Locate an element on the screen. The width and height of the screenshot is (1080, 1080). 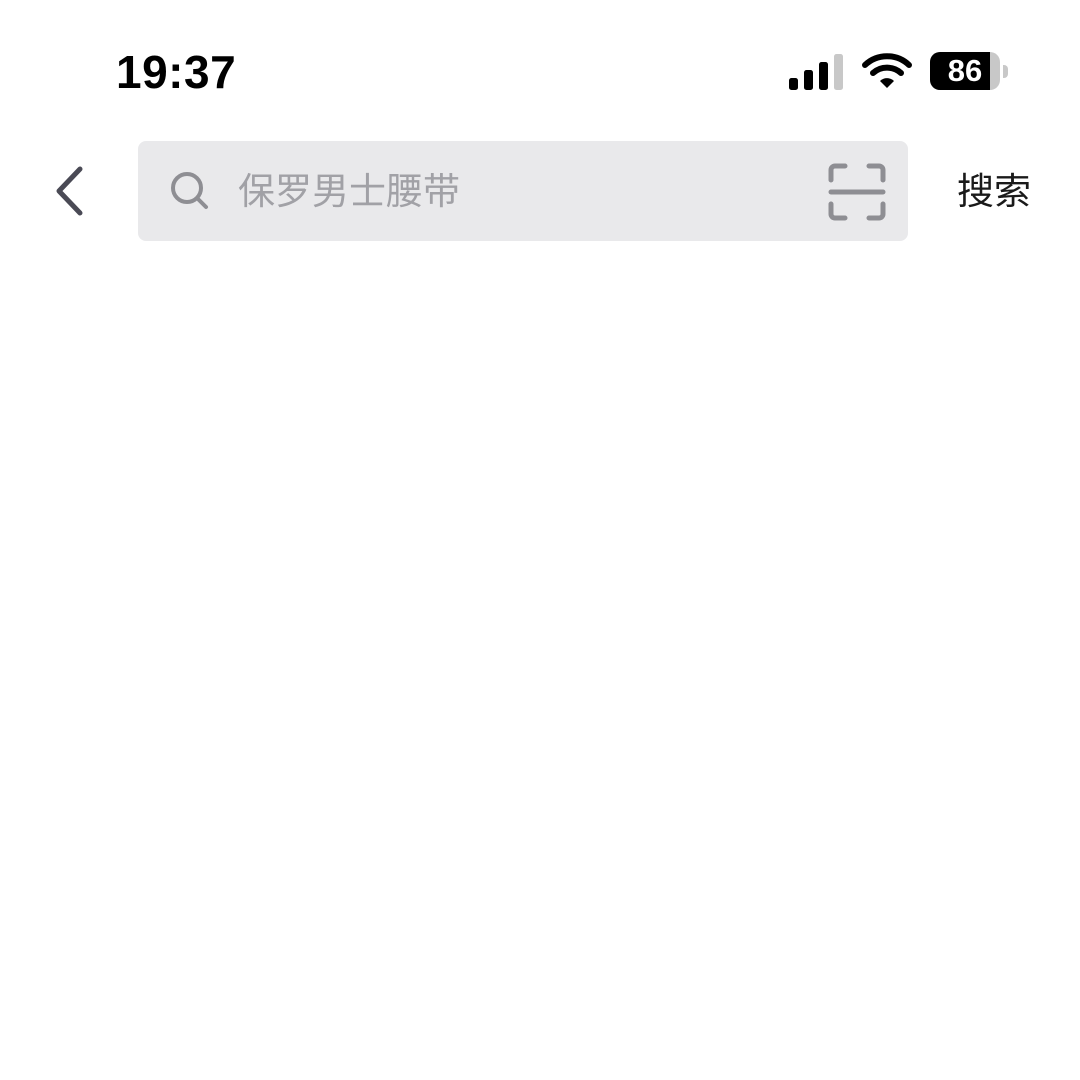
battery-body: 86 is located at coordinates (965, 71).